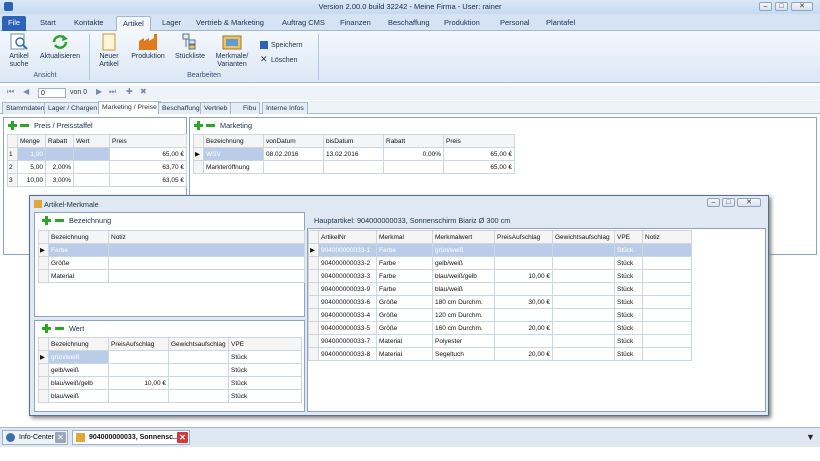 The width and height of the screenshot is (820, 461). I want to click on table-row: ▶ Farbe, so click(171, 250).